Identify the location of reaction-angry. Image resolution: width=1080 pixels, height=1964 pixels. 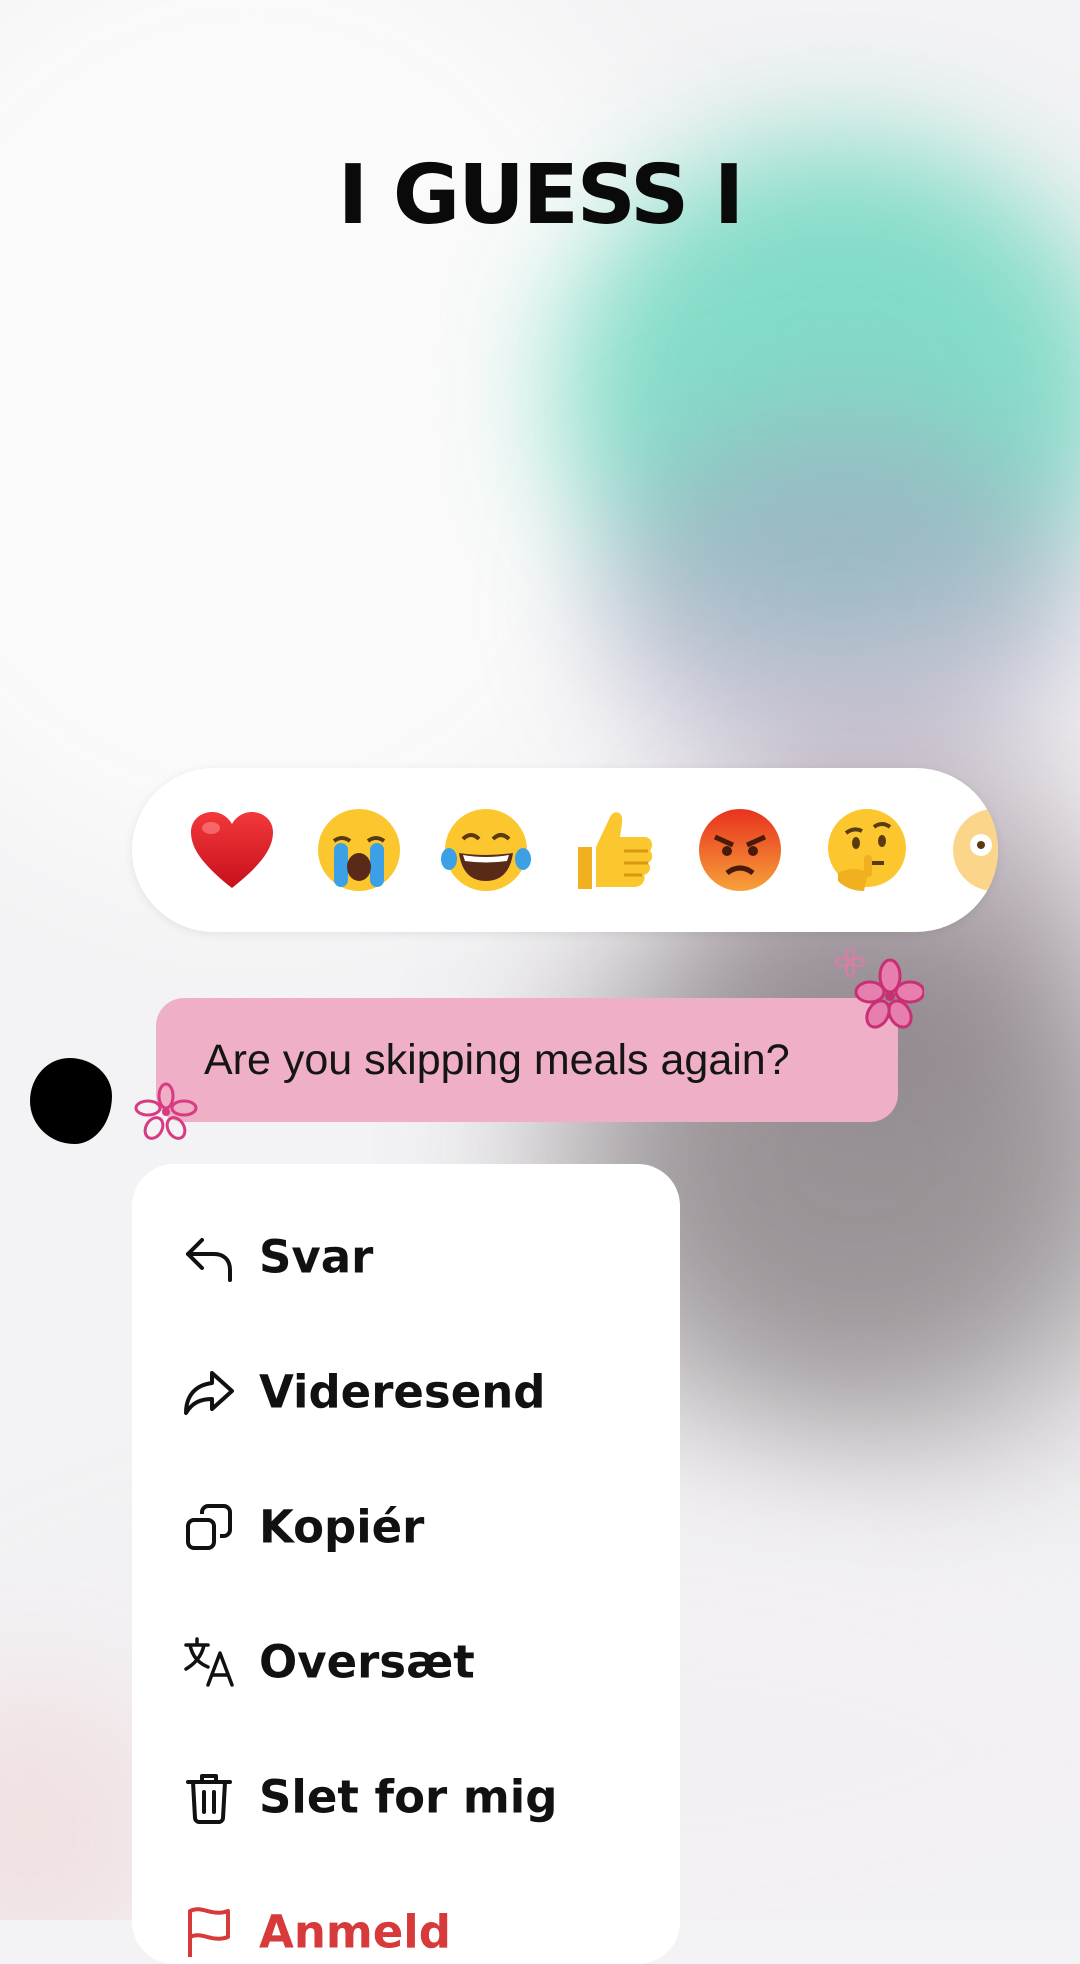
(740, 850).